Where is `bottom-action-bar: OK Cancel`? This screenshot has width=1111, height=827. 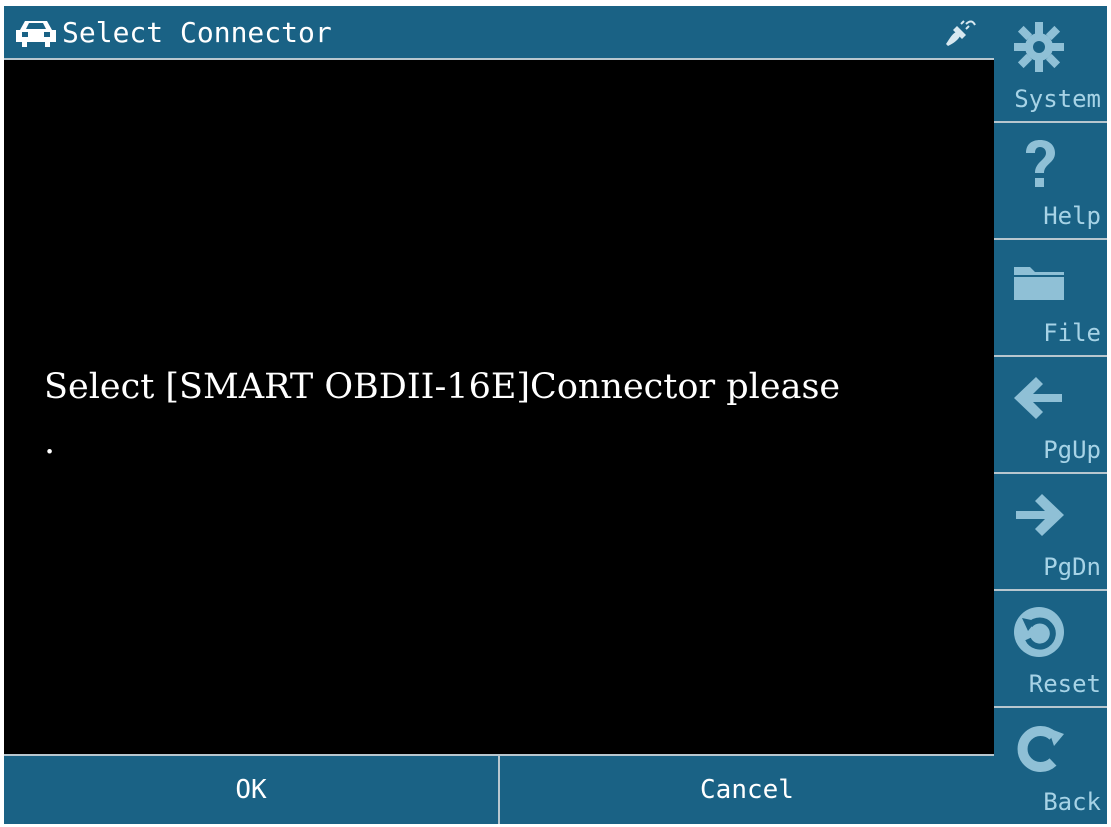
bottom-action-bar: OK Cancel is located at coordinates (499, 789).